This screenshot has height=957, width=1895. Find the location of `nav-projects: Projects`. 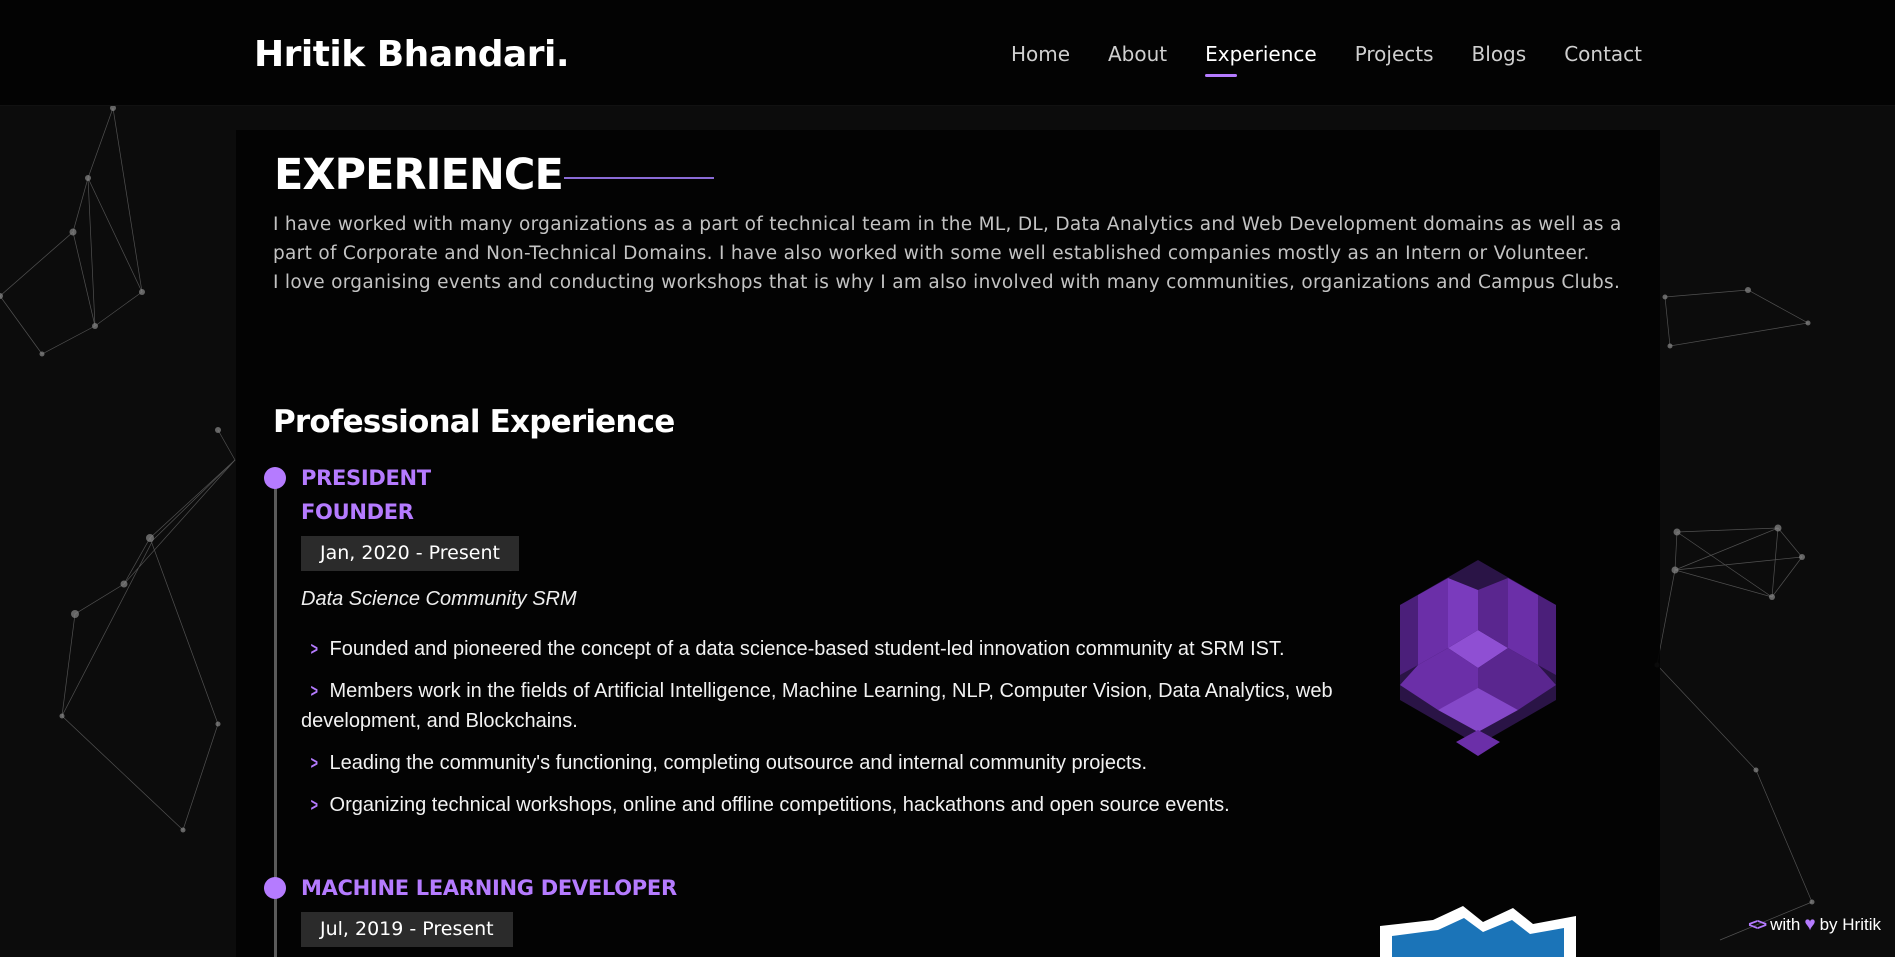

nav-projects: Projects is located at coordinates (1394, 54).